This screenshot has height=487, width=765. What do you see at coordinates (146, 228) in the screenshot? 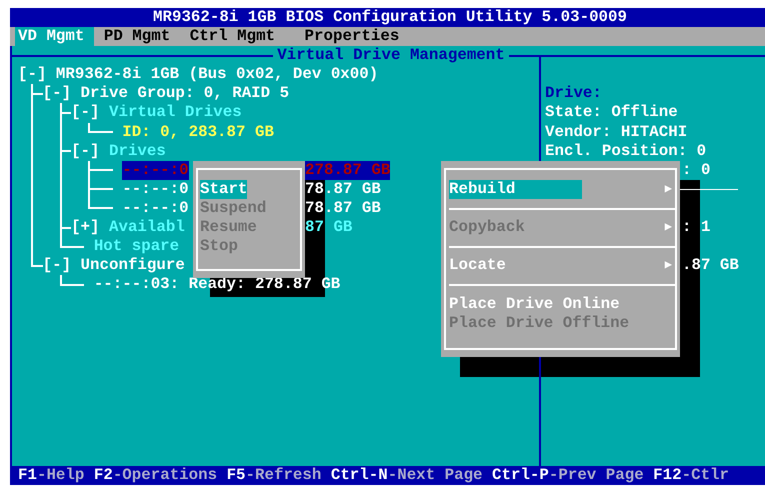
I see `tree-item: Availabl` at bounding box center [146, 228].